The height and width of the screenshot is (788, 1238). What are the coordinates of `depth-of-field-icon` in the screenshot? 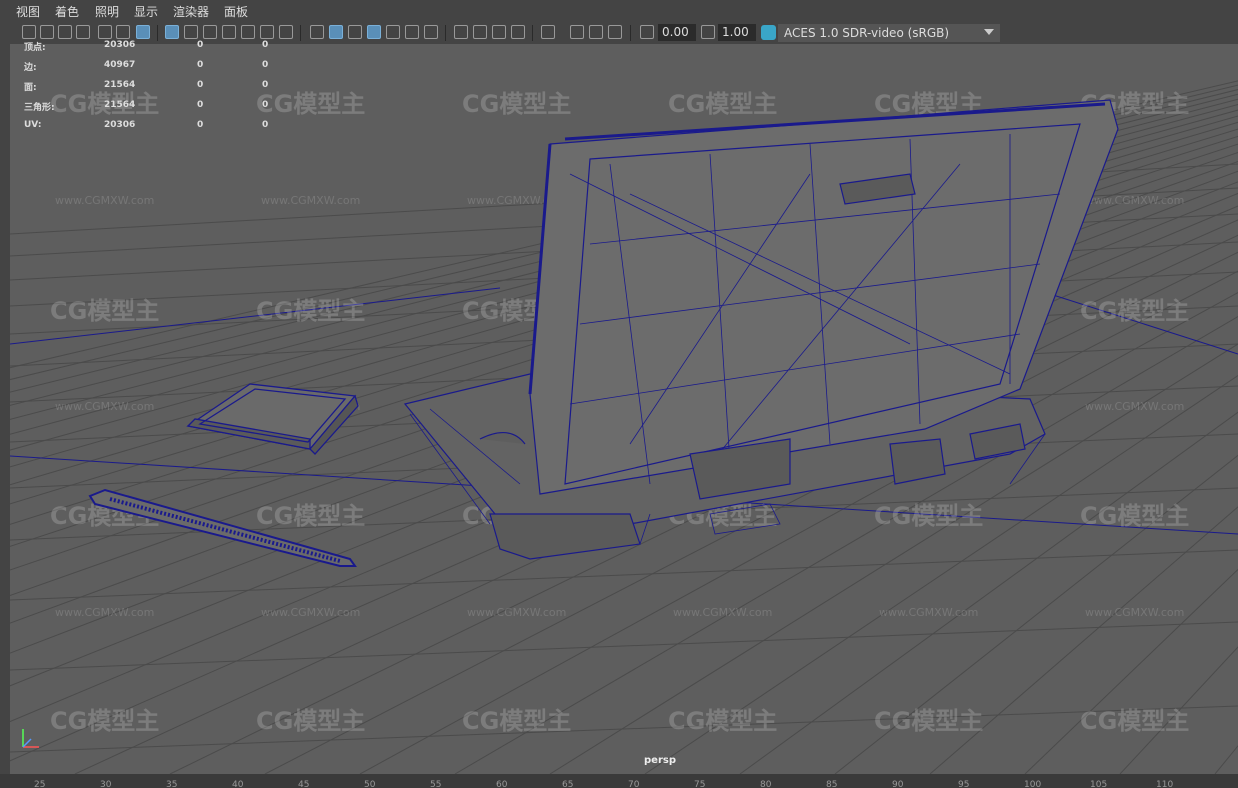 It's located at (518, 32).